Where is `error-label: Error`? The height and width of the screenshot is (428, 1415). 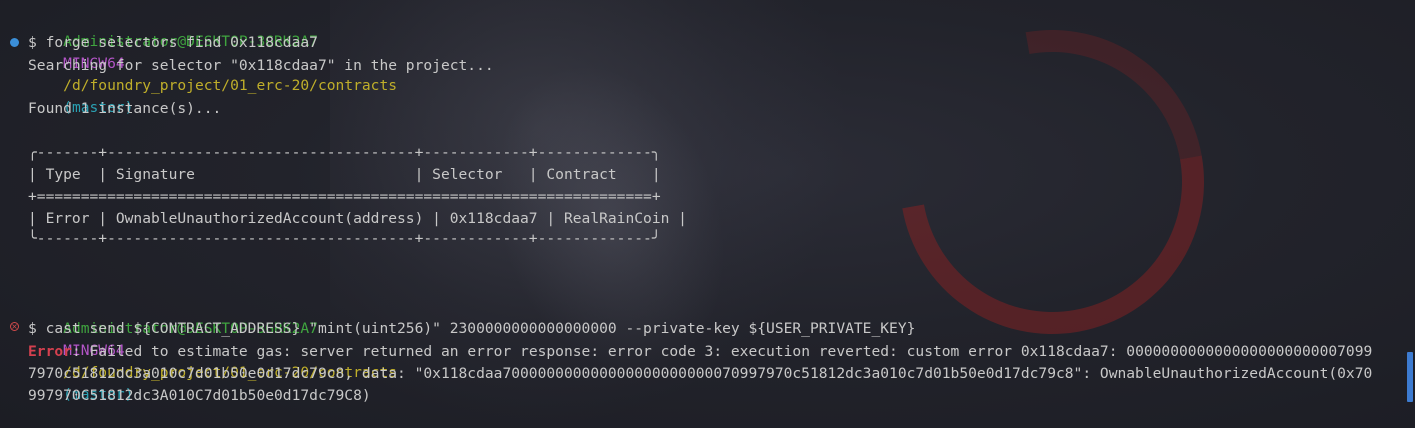
error-label: Error is located at coordinates (50, 351).